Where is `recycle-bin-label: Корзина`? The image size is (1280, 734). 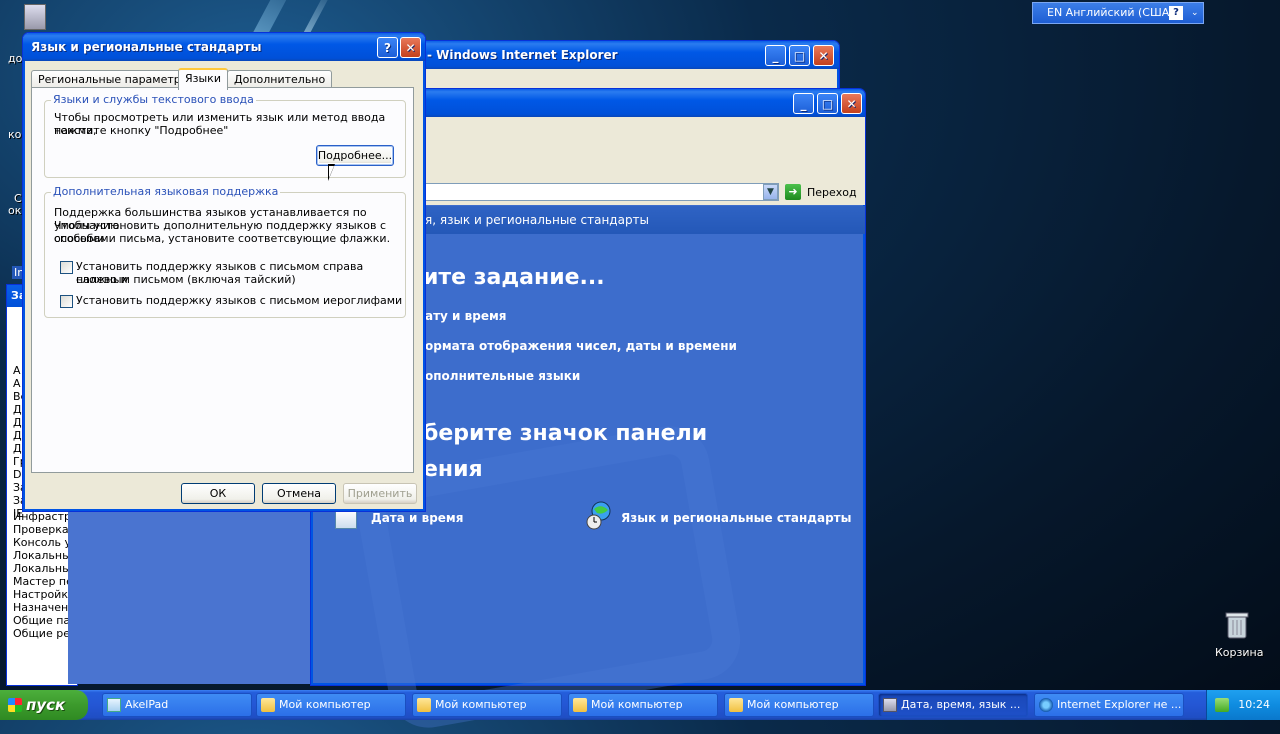
recycle-bin-label: Корзина is located at coordinates (1239, 652).